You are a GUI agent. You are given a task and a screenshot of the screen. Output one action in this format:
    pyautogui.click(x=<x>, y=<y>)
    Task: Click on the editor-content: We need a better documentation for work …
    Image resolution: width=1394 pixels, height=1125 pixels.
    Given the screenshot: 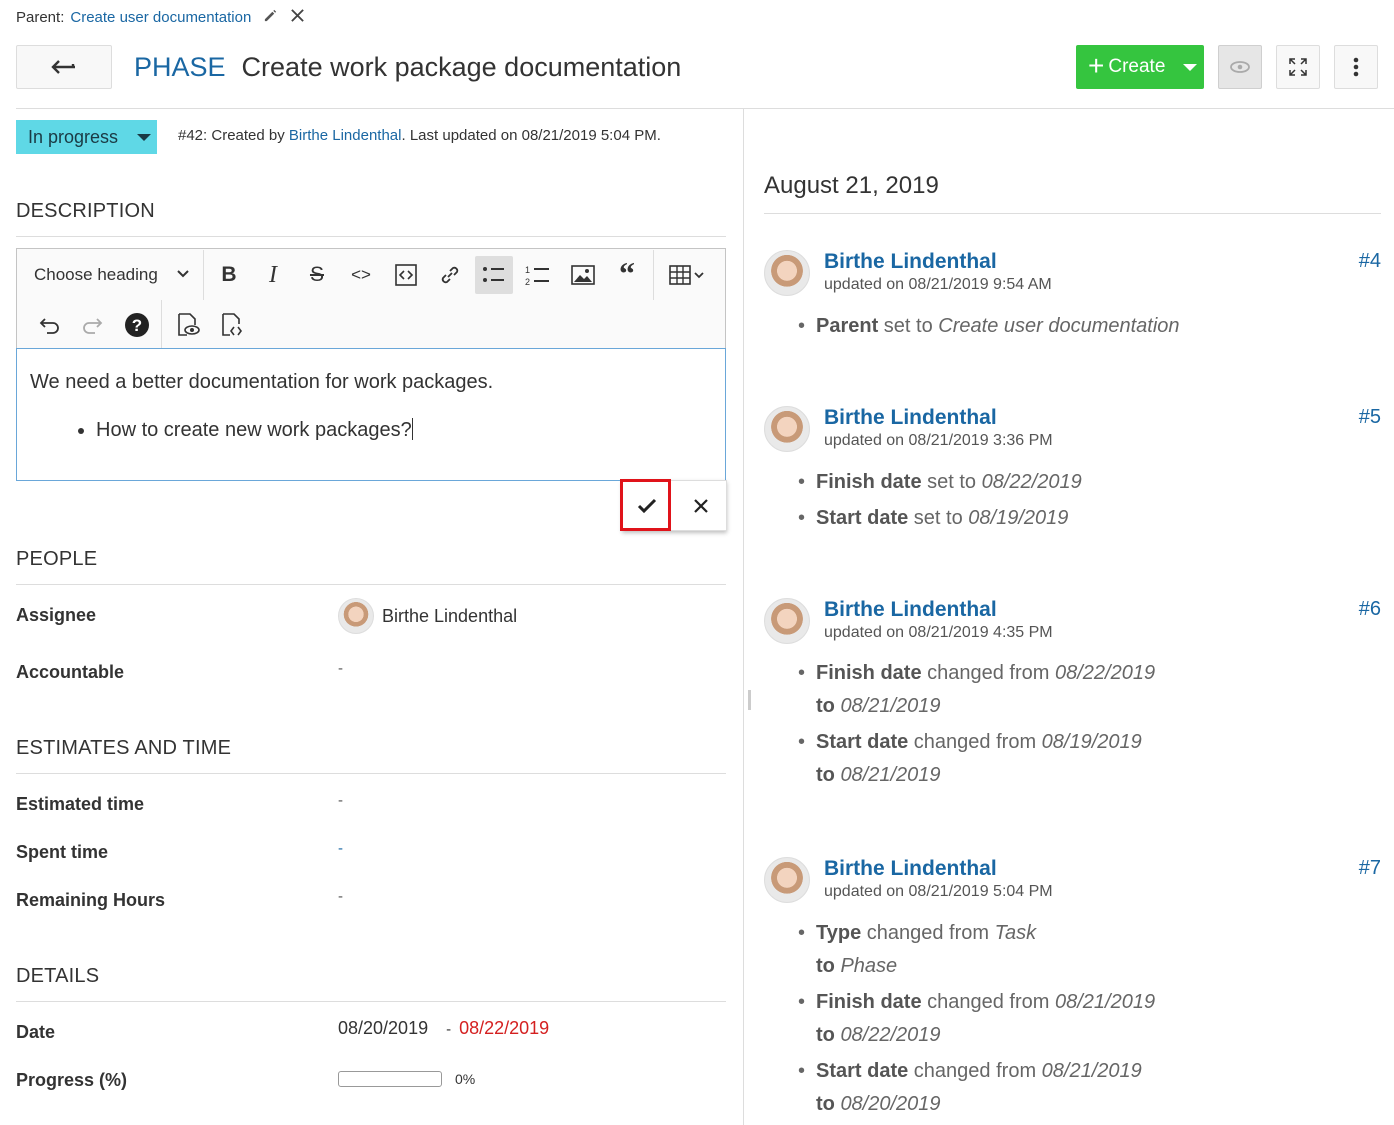 What is the action you would take?
    pyautogui.click(x=371, y=414)
    